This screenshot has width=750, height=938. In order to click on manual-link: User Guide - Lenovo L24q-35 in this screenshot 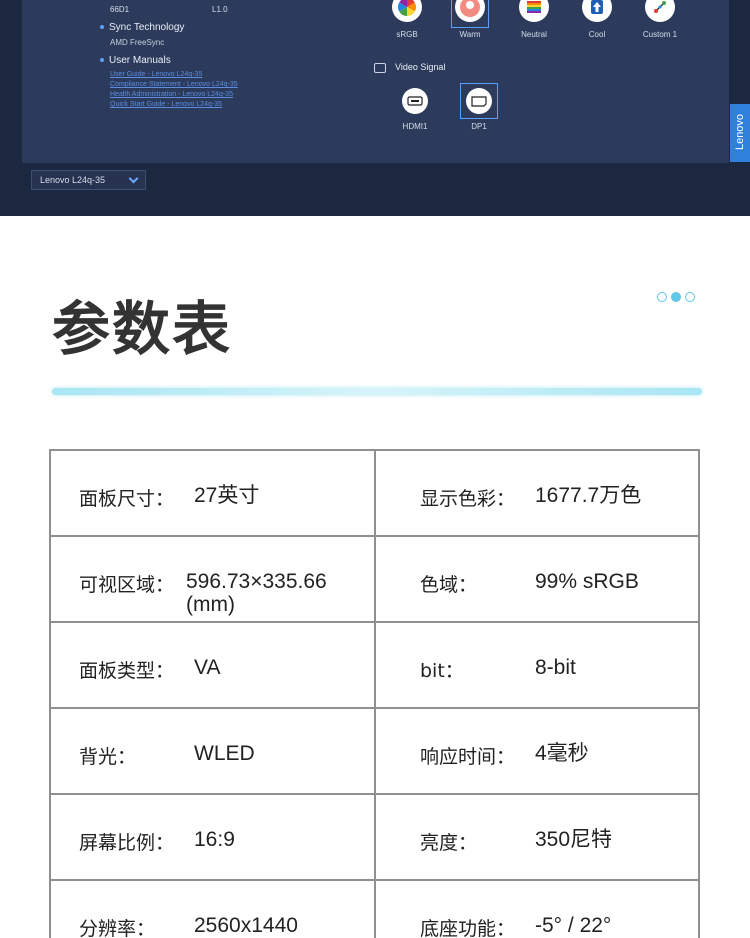, I will do `click(156, 74)`.